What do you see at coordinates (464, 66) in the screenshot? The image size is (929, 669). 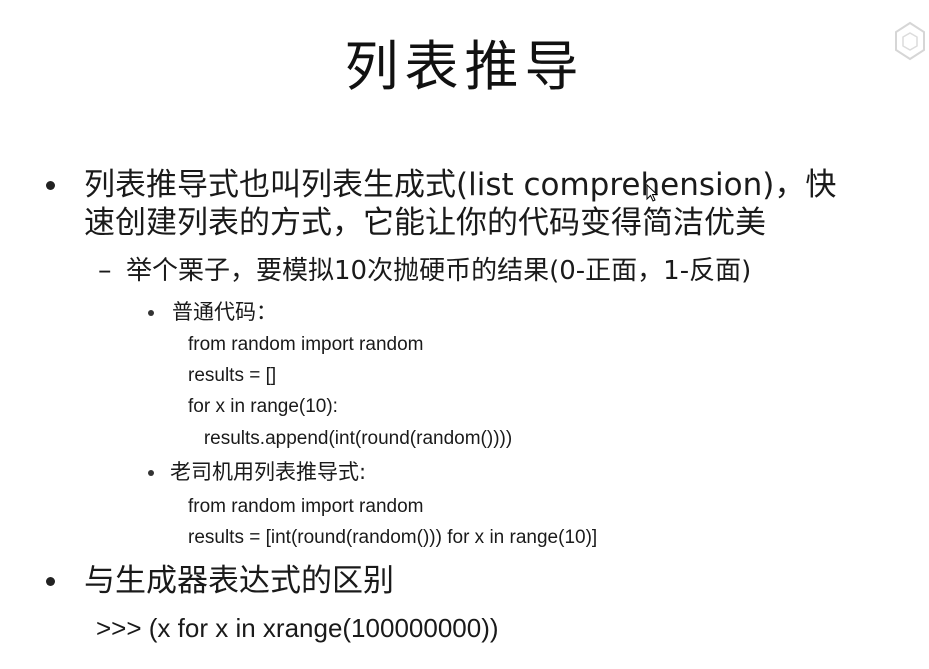 I see `slide-title: 列表推导` at bounding box center [464, 66].